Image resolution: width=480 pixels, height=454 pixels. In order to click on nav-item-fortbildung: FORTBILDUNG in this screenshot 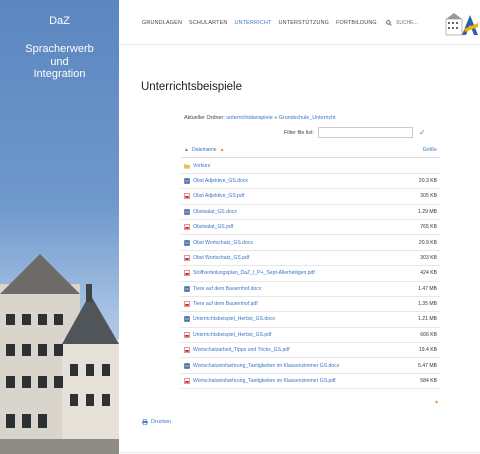, I will do `click(356, 23)`.